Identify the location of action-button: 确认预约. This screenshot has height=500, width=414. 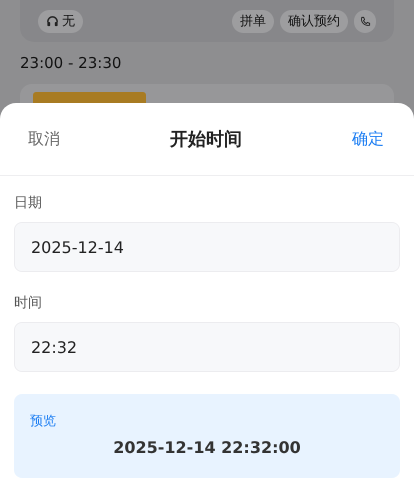
(314, 21).